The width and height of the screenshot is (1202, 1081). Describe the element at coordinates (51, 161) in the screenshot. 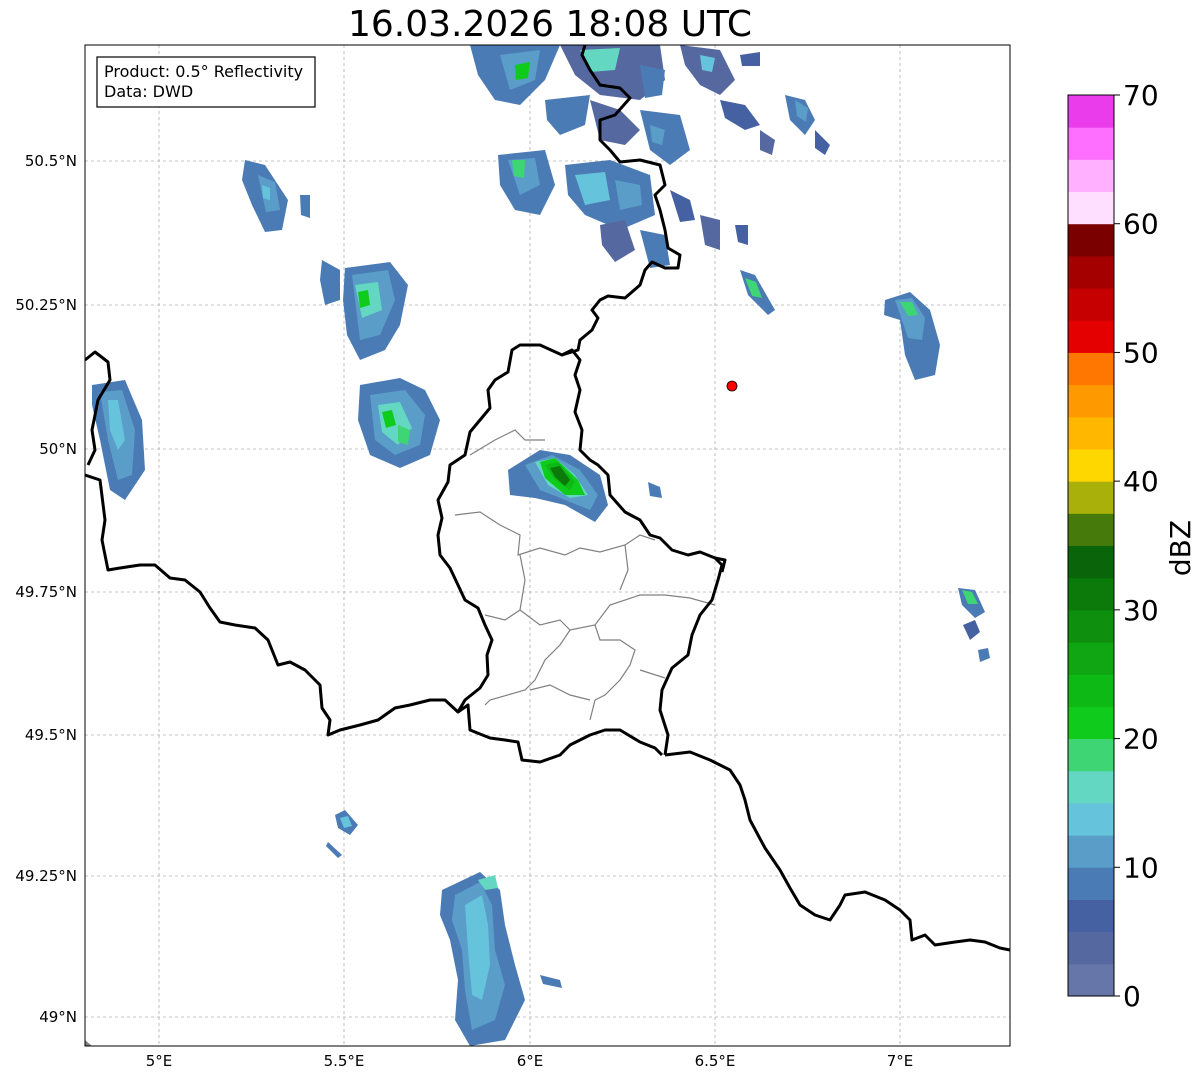

I see `lat-tick-label: 50.5°N` at that location.